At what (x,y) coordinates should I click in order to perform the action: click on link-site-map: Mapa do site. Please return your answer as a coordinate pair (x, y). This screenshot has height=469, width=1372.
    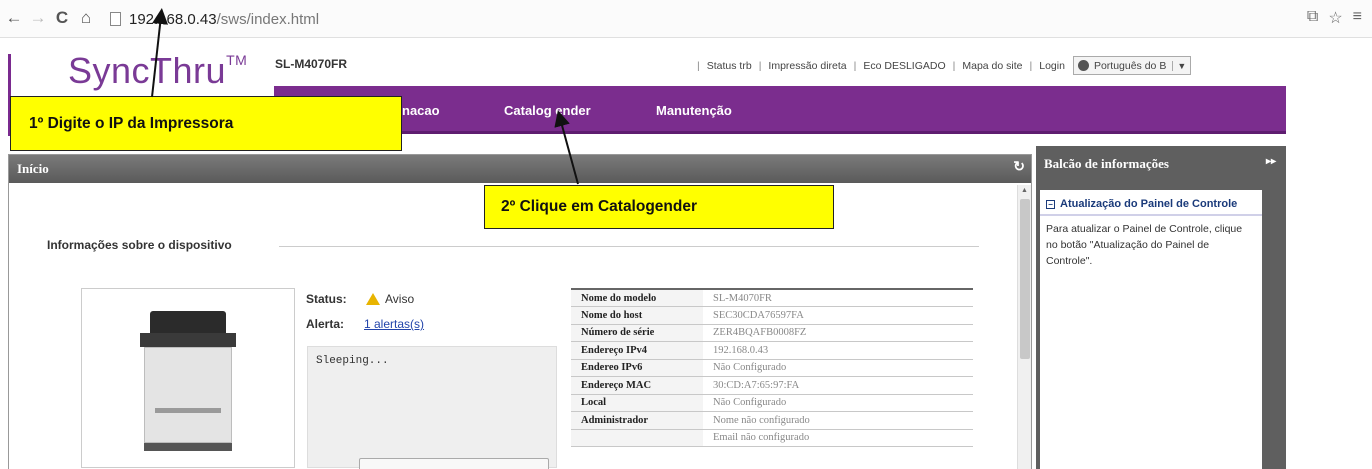
    Looking at the image, I should click on (992, 66).